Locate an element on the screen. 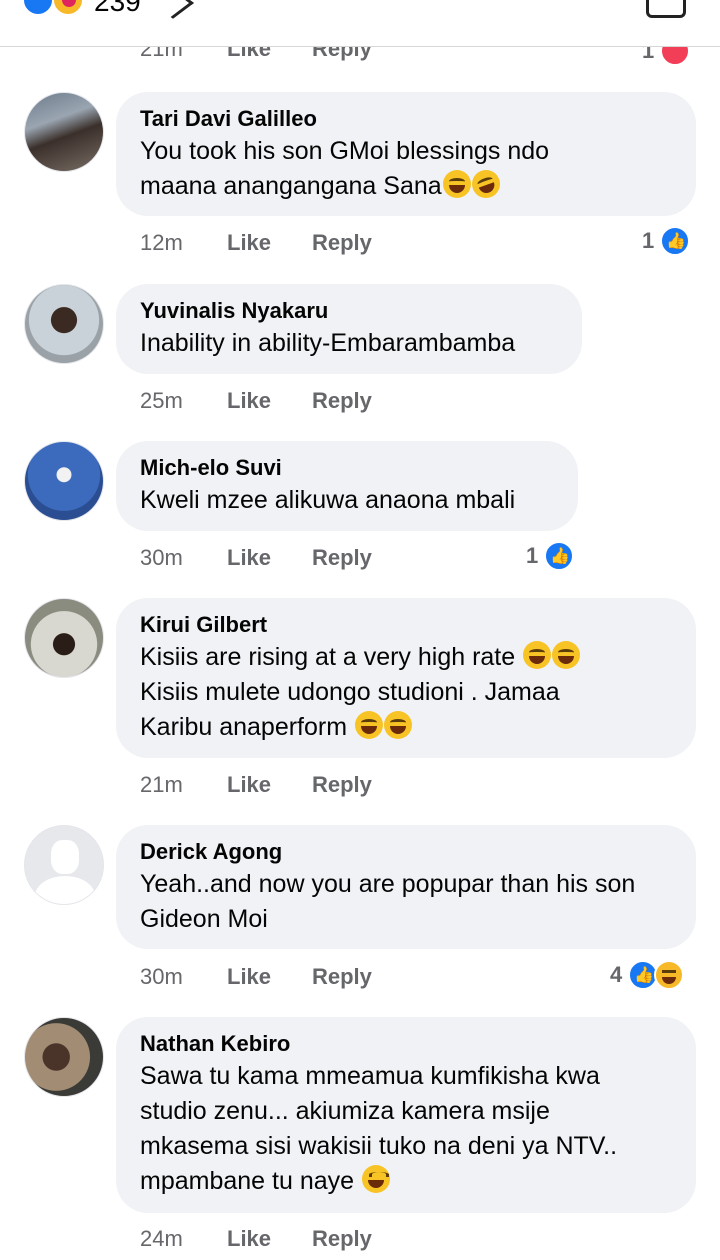 This screenshot has height=1260, width=720. comment-text: Kweli mzee alikuwa anaona mbali is located at coordinates (328, 500).